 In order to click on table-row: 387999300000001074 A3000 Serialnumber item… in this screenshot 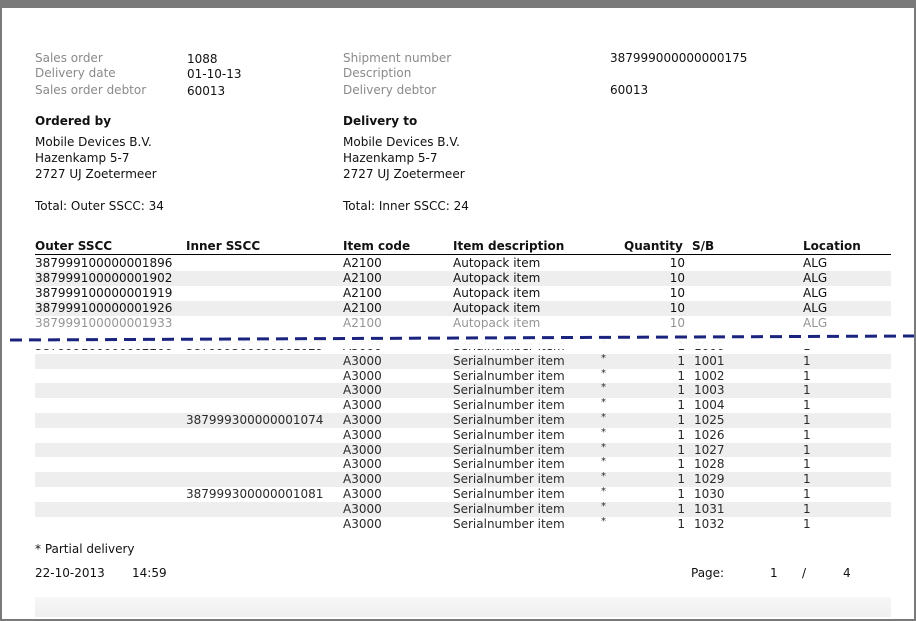, I will do `click(463, 420)`.